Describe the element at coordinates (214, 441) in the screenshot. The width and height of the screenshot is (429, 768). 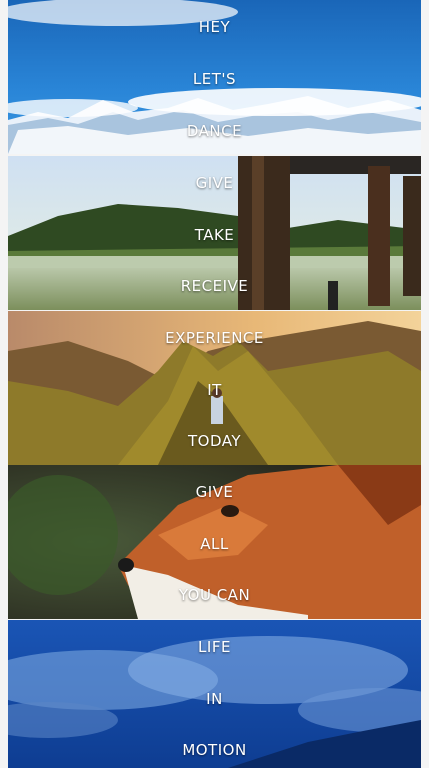
I see `panel-word: TODAY` at that location.